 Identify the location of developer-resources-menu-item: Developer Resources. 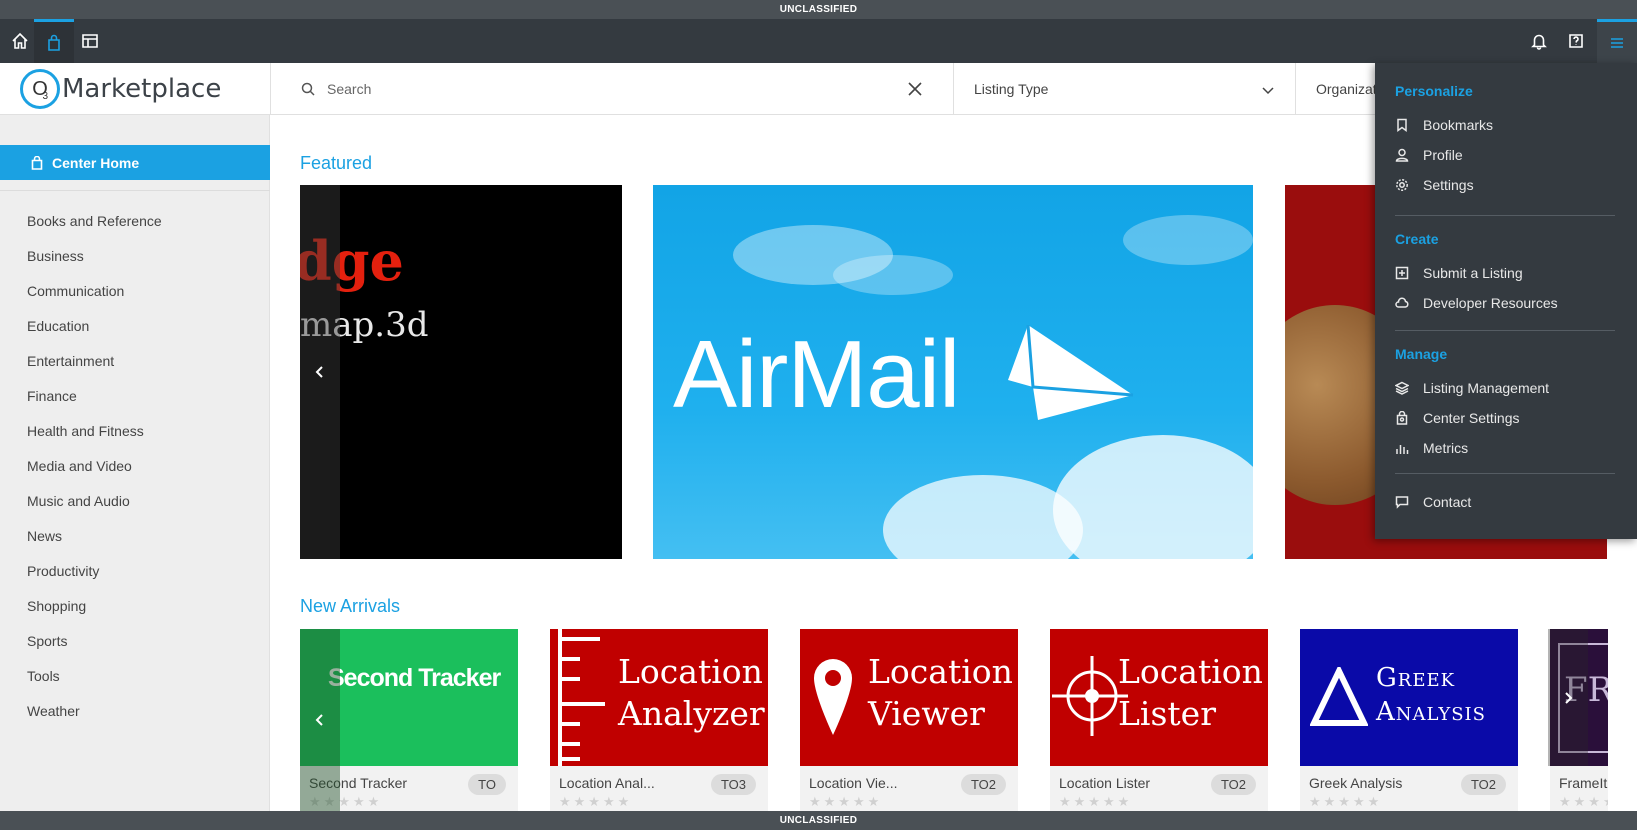
(1505, 303).